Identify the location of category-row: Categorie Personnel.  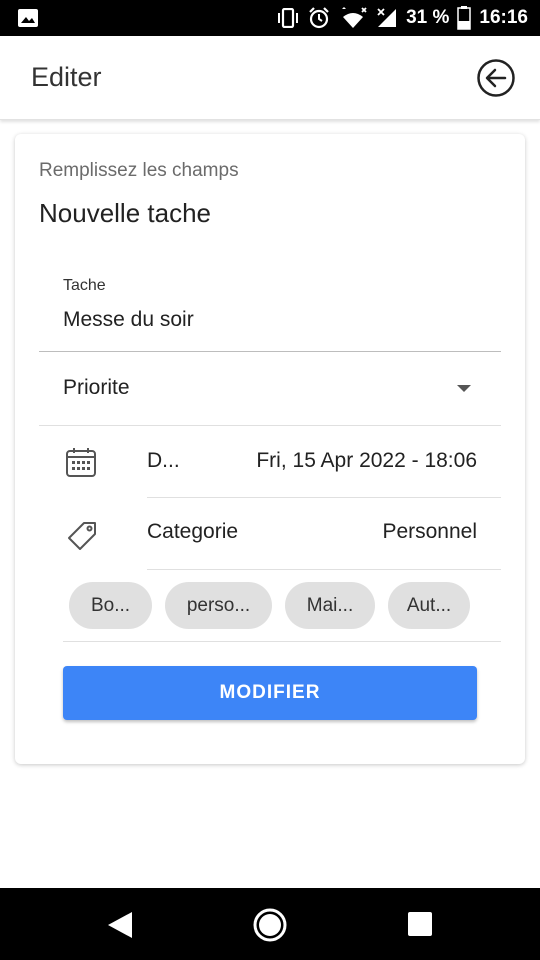
(270, 533).